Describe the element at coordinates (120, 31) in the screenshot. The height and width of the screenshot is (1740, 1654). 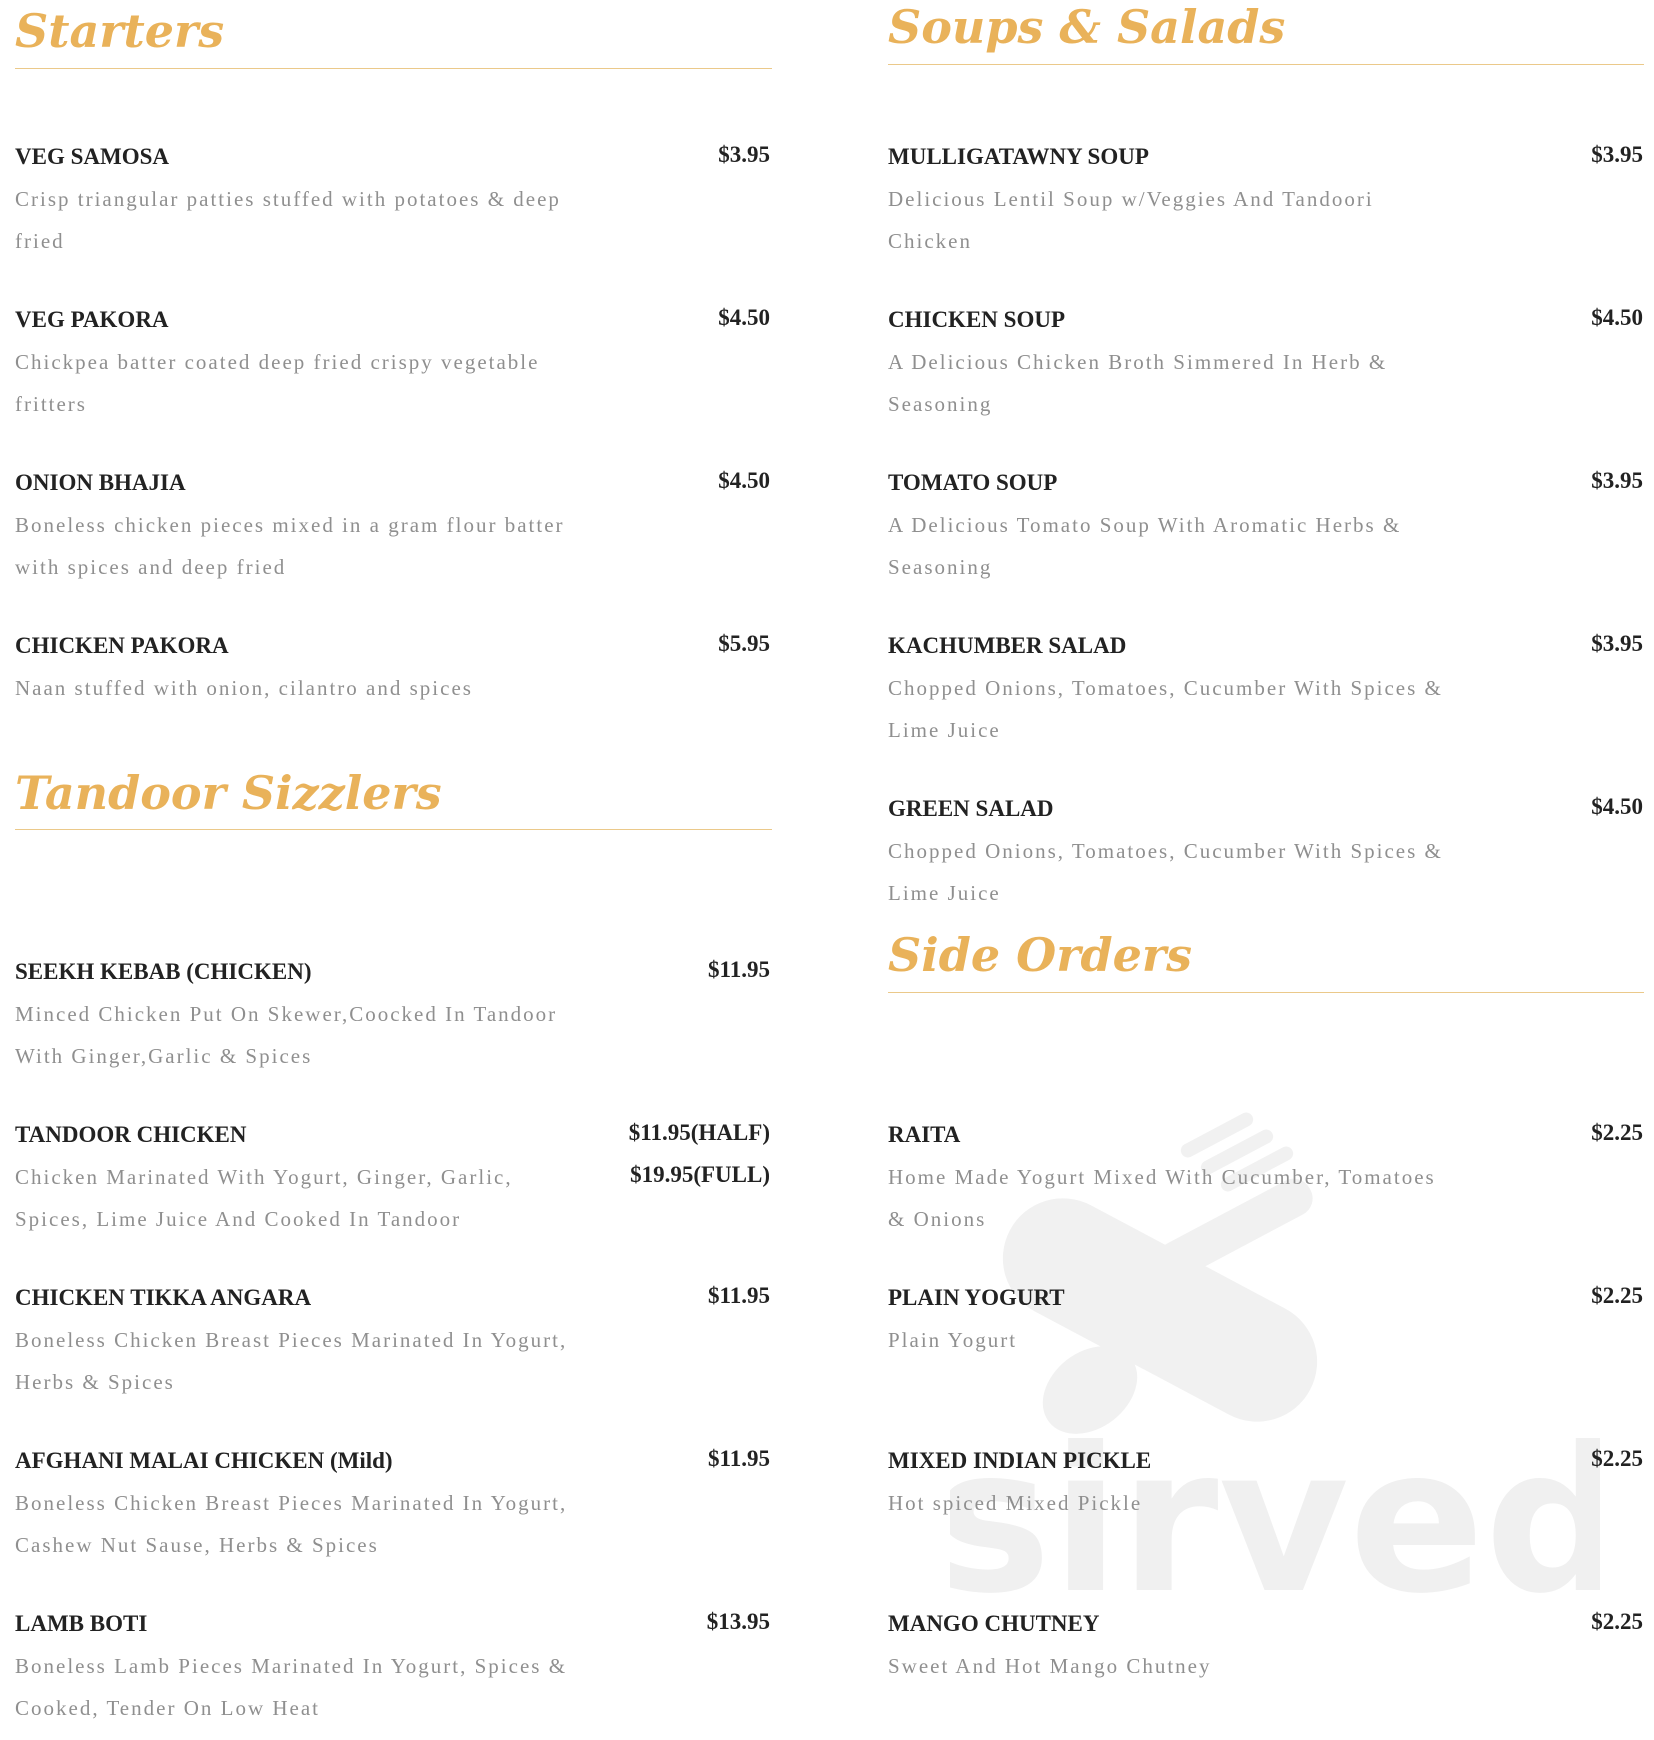
I see `section-title-starters: Starters` at that location.